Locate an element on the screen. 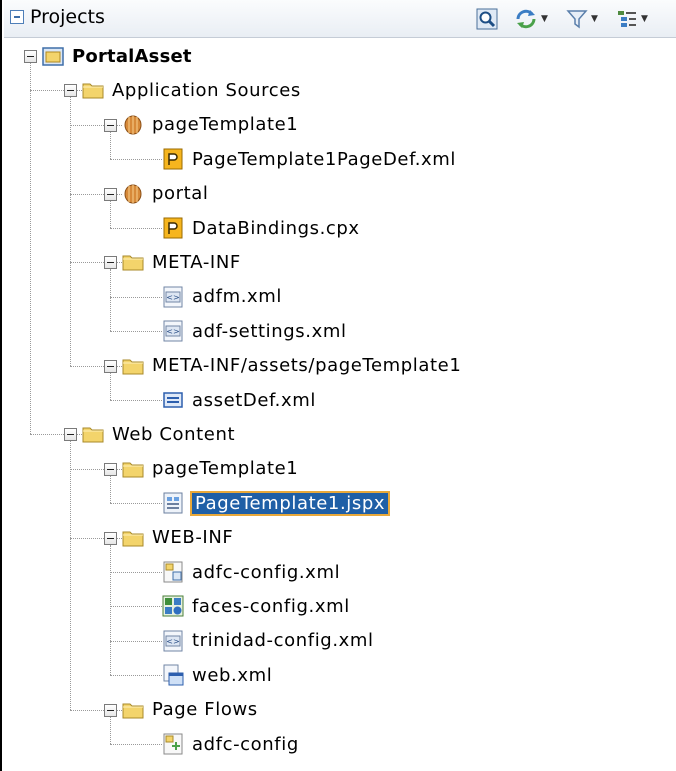 The image size is (676, 771). tree-node-label: web.xml is located at coordinates (232, 675).